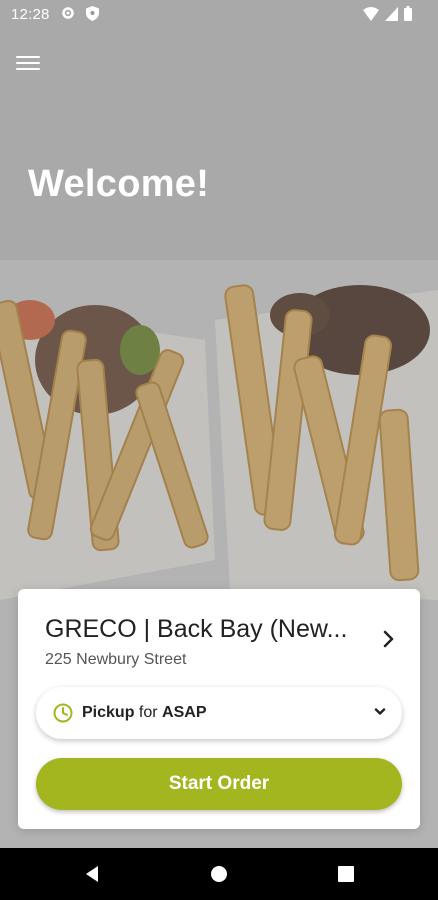 This screenshot has width=438, height=900. I want to click on pickup-time-selector: Pickup for ASAP, so click(219, 713).